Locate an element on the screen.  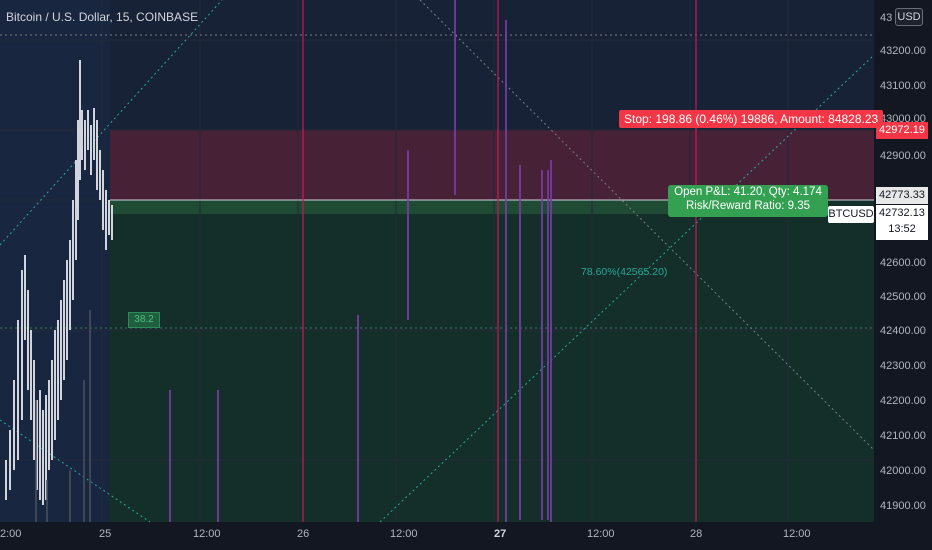
stop-price-tag: 42972.19 is located at coordinates (902, 130).